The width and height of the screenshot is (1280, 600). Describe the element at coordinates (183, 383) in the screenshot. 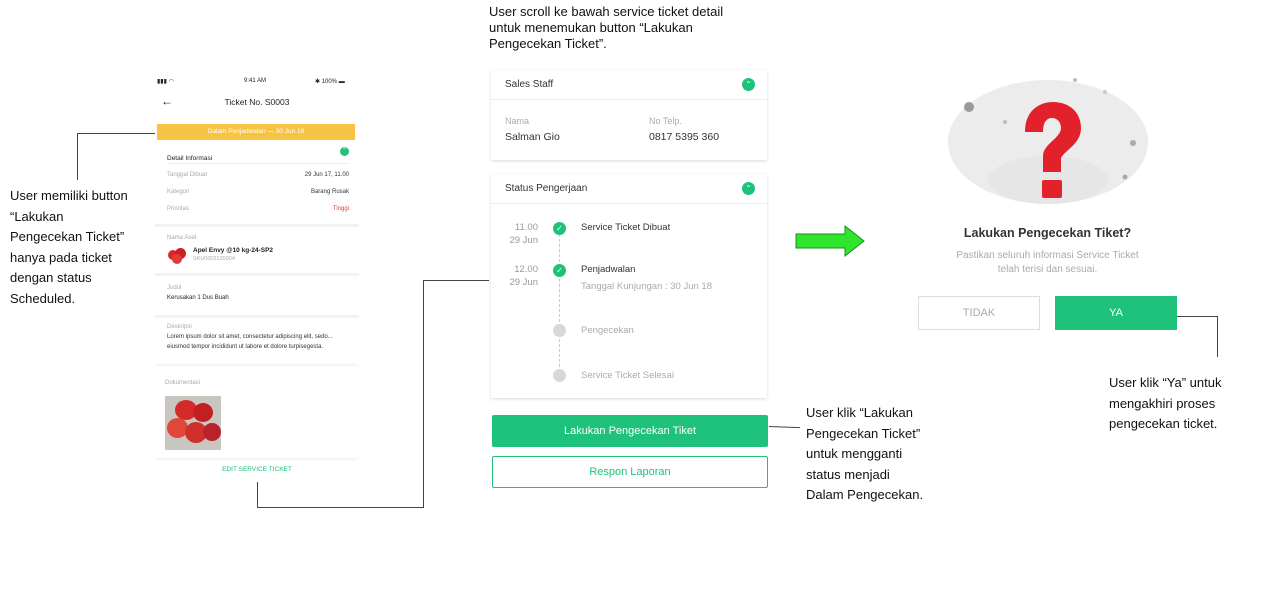

I see `doc-label: Dokumentasi` at that location.